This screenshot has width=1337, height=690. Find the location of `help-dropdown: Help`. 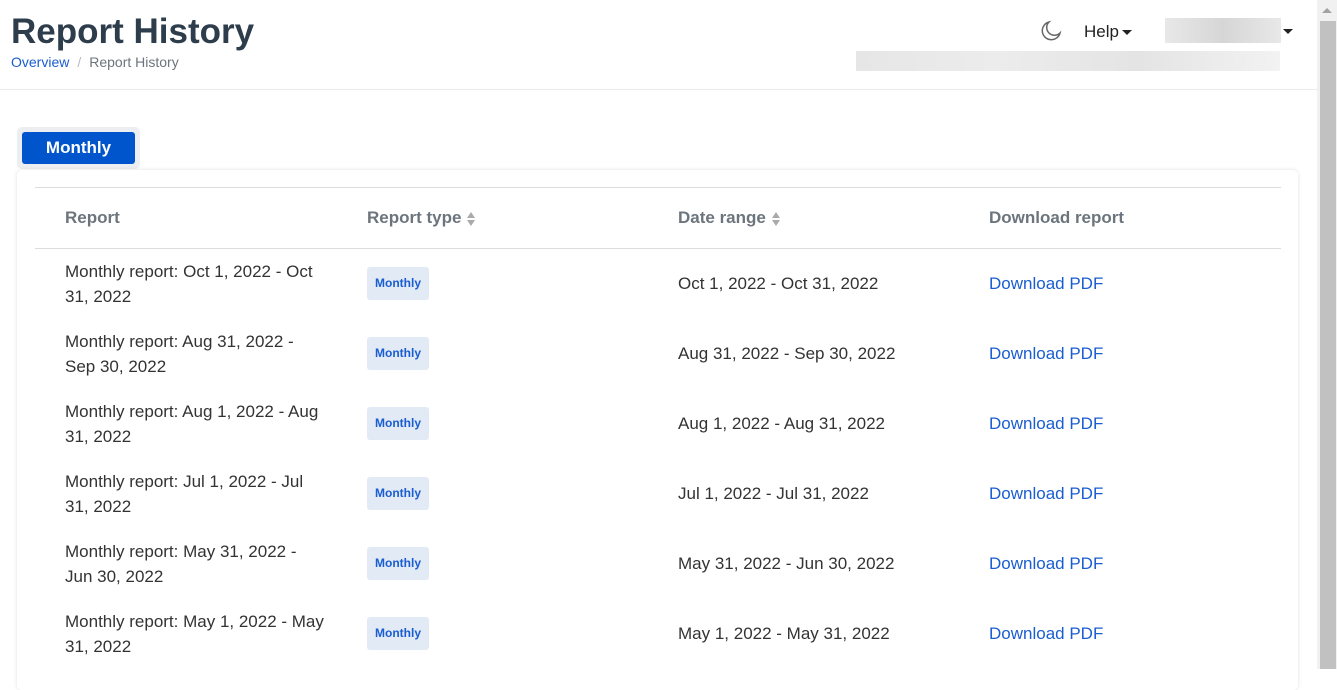

help-dropdown: Help is located at coordinates (1108, 32).